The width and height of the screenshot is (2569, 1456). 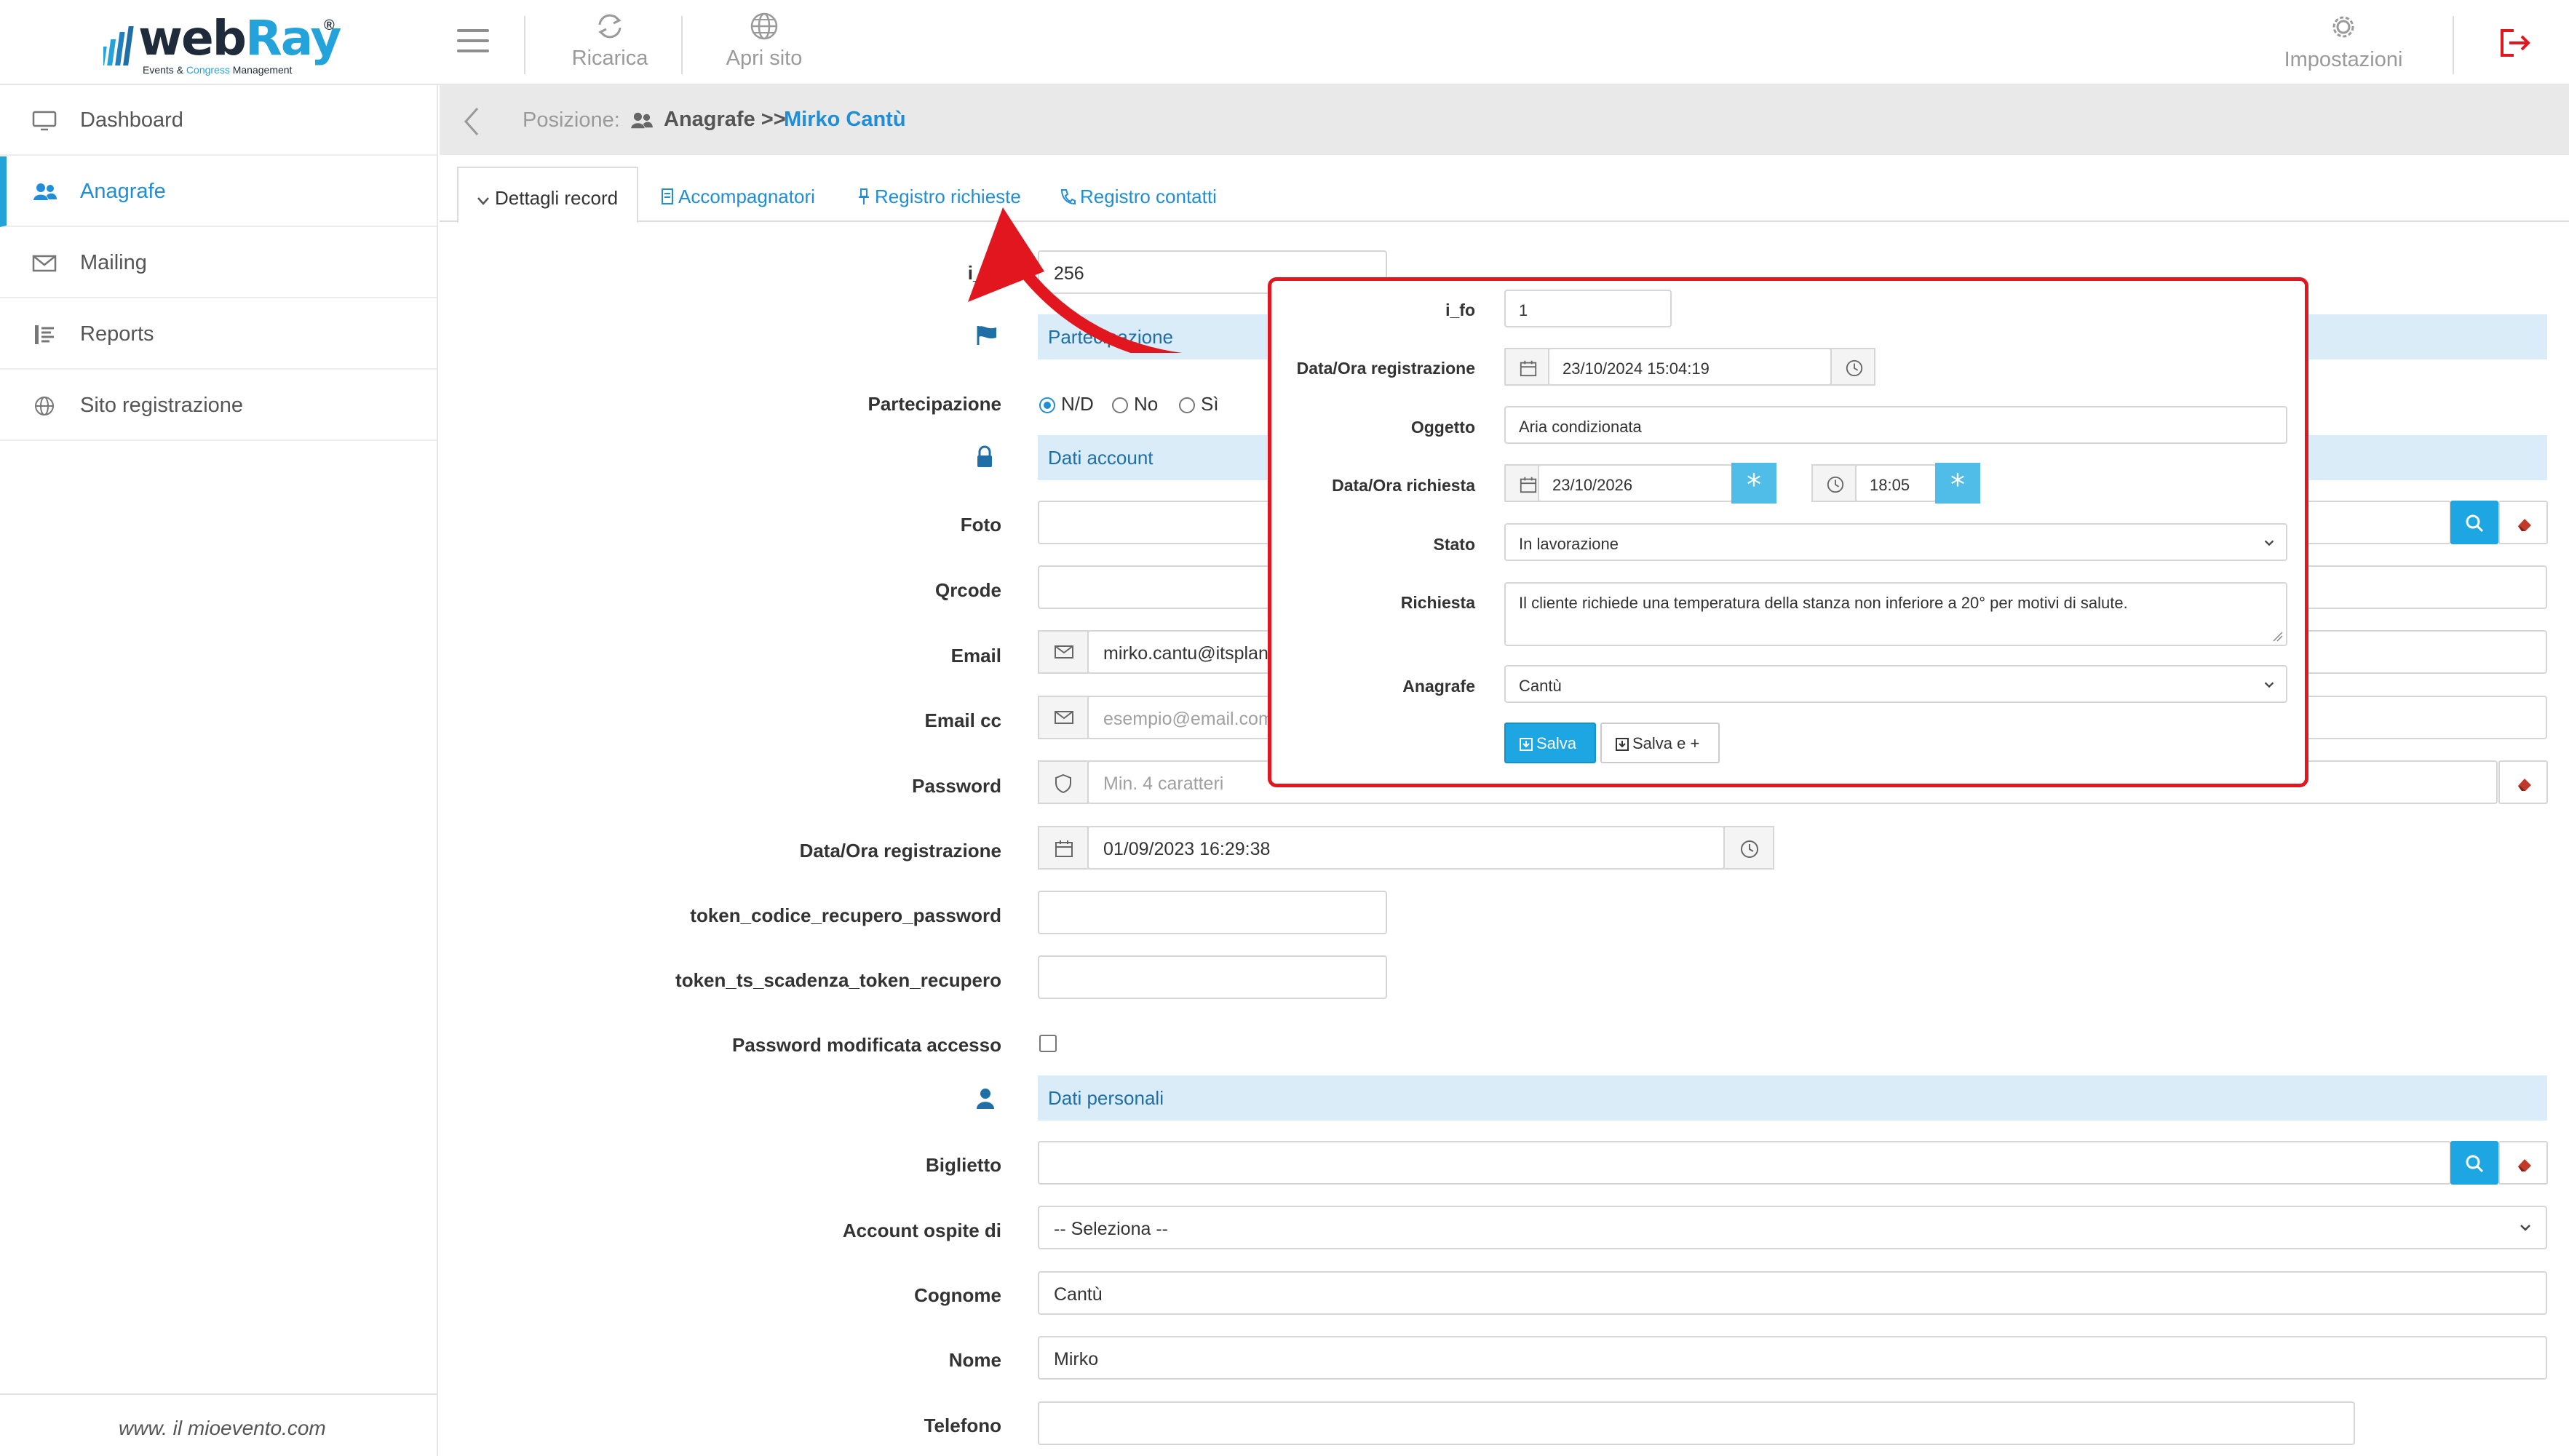 What do you see at coordinates (218, 120) in the screenshot?
I see `sidebar-item-dashboard: Dashboard` at bounding box center [218, 120].